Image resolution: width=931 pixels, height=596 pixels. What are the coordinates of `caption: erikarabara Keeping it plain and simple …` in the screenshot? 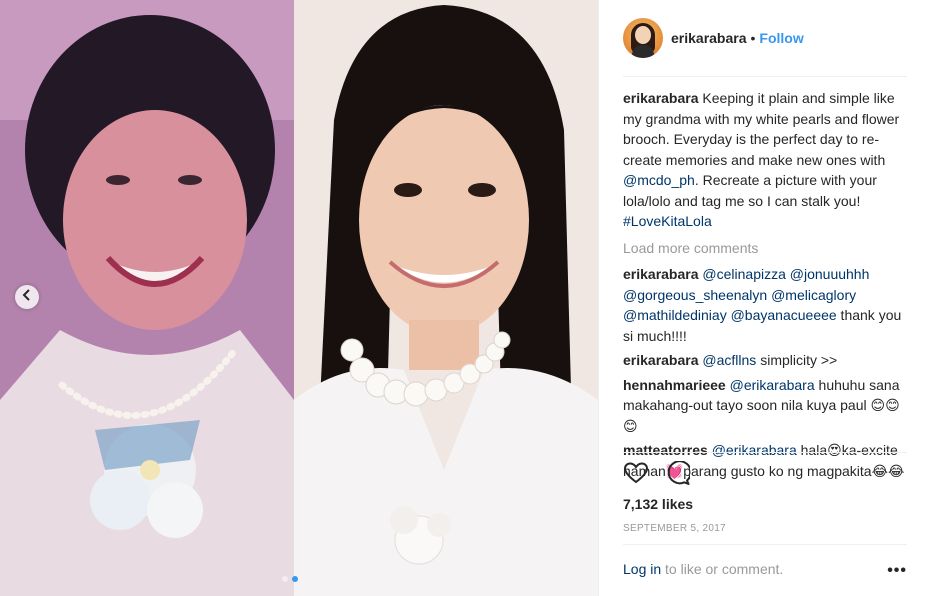 It's located at (768, 160).